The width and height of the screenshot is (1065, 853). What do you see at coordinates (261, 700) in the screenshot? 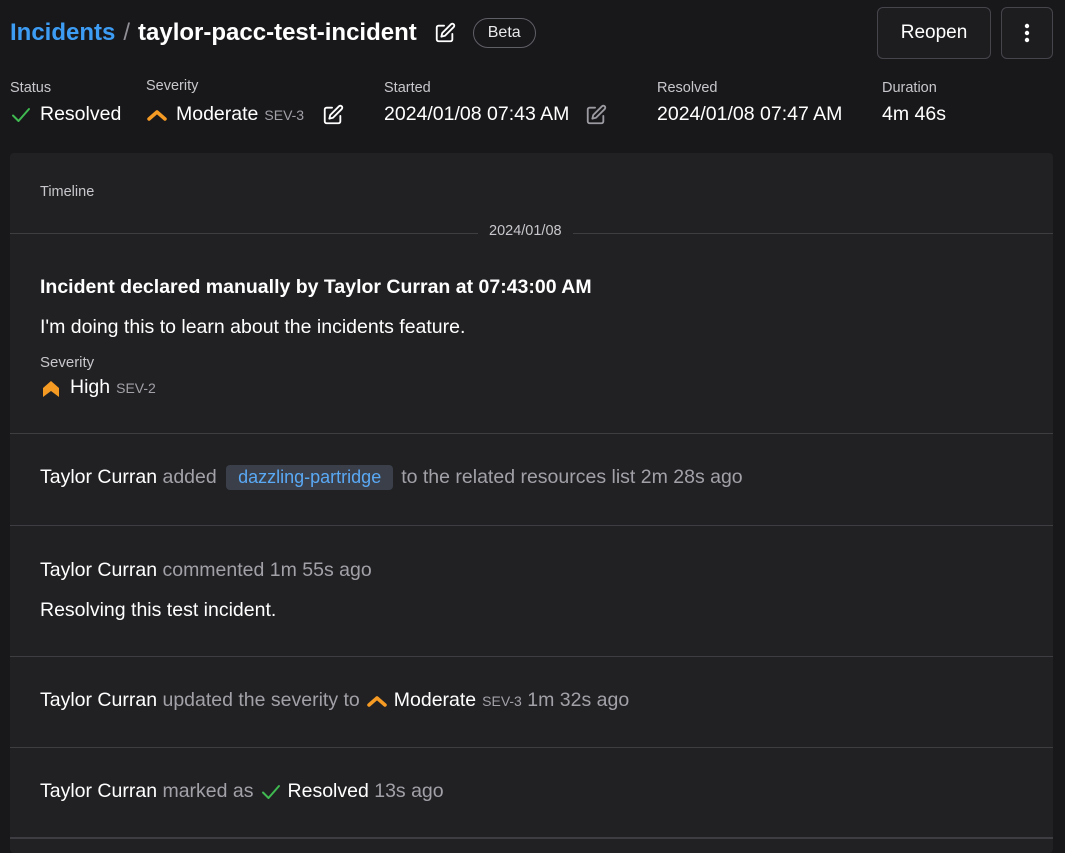
I see `severity-update-verb: updated the severity to` at bounding box center [261, 700].